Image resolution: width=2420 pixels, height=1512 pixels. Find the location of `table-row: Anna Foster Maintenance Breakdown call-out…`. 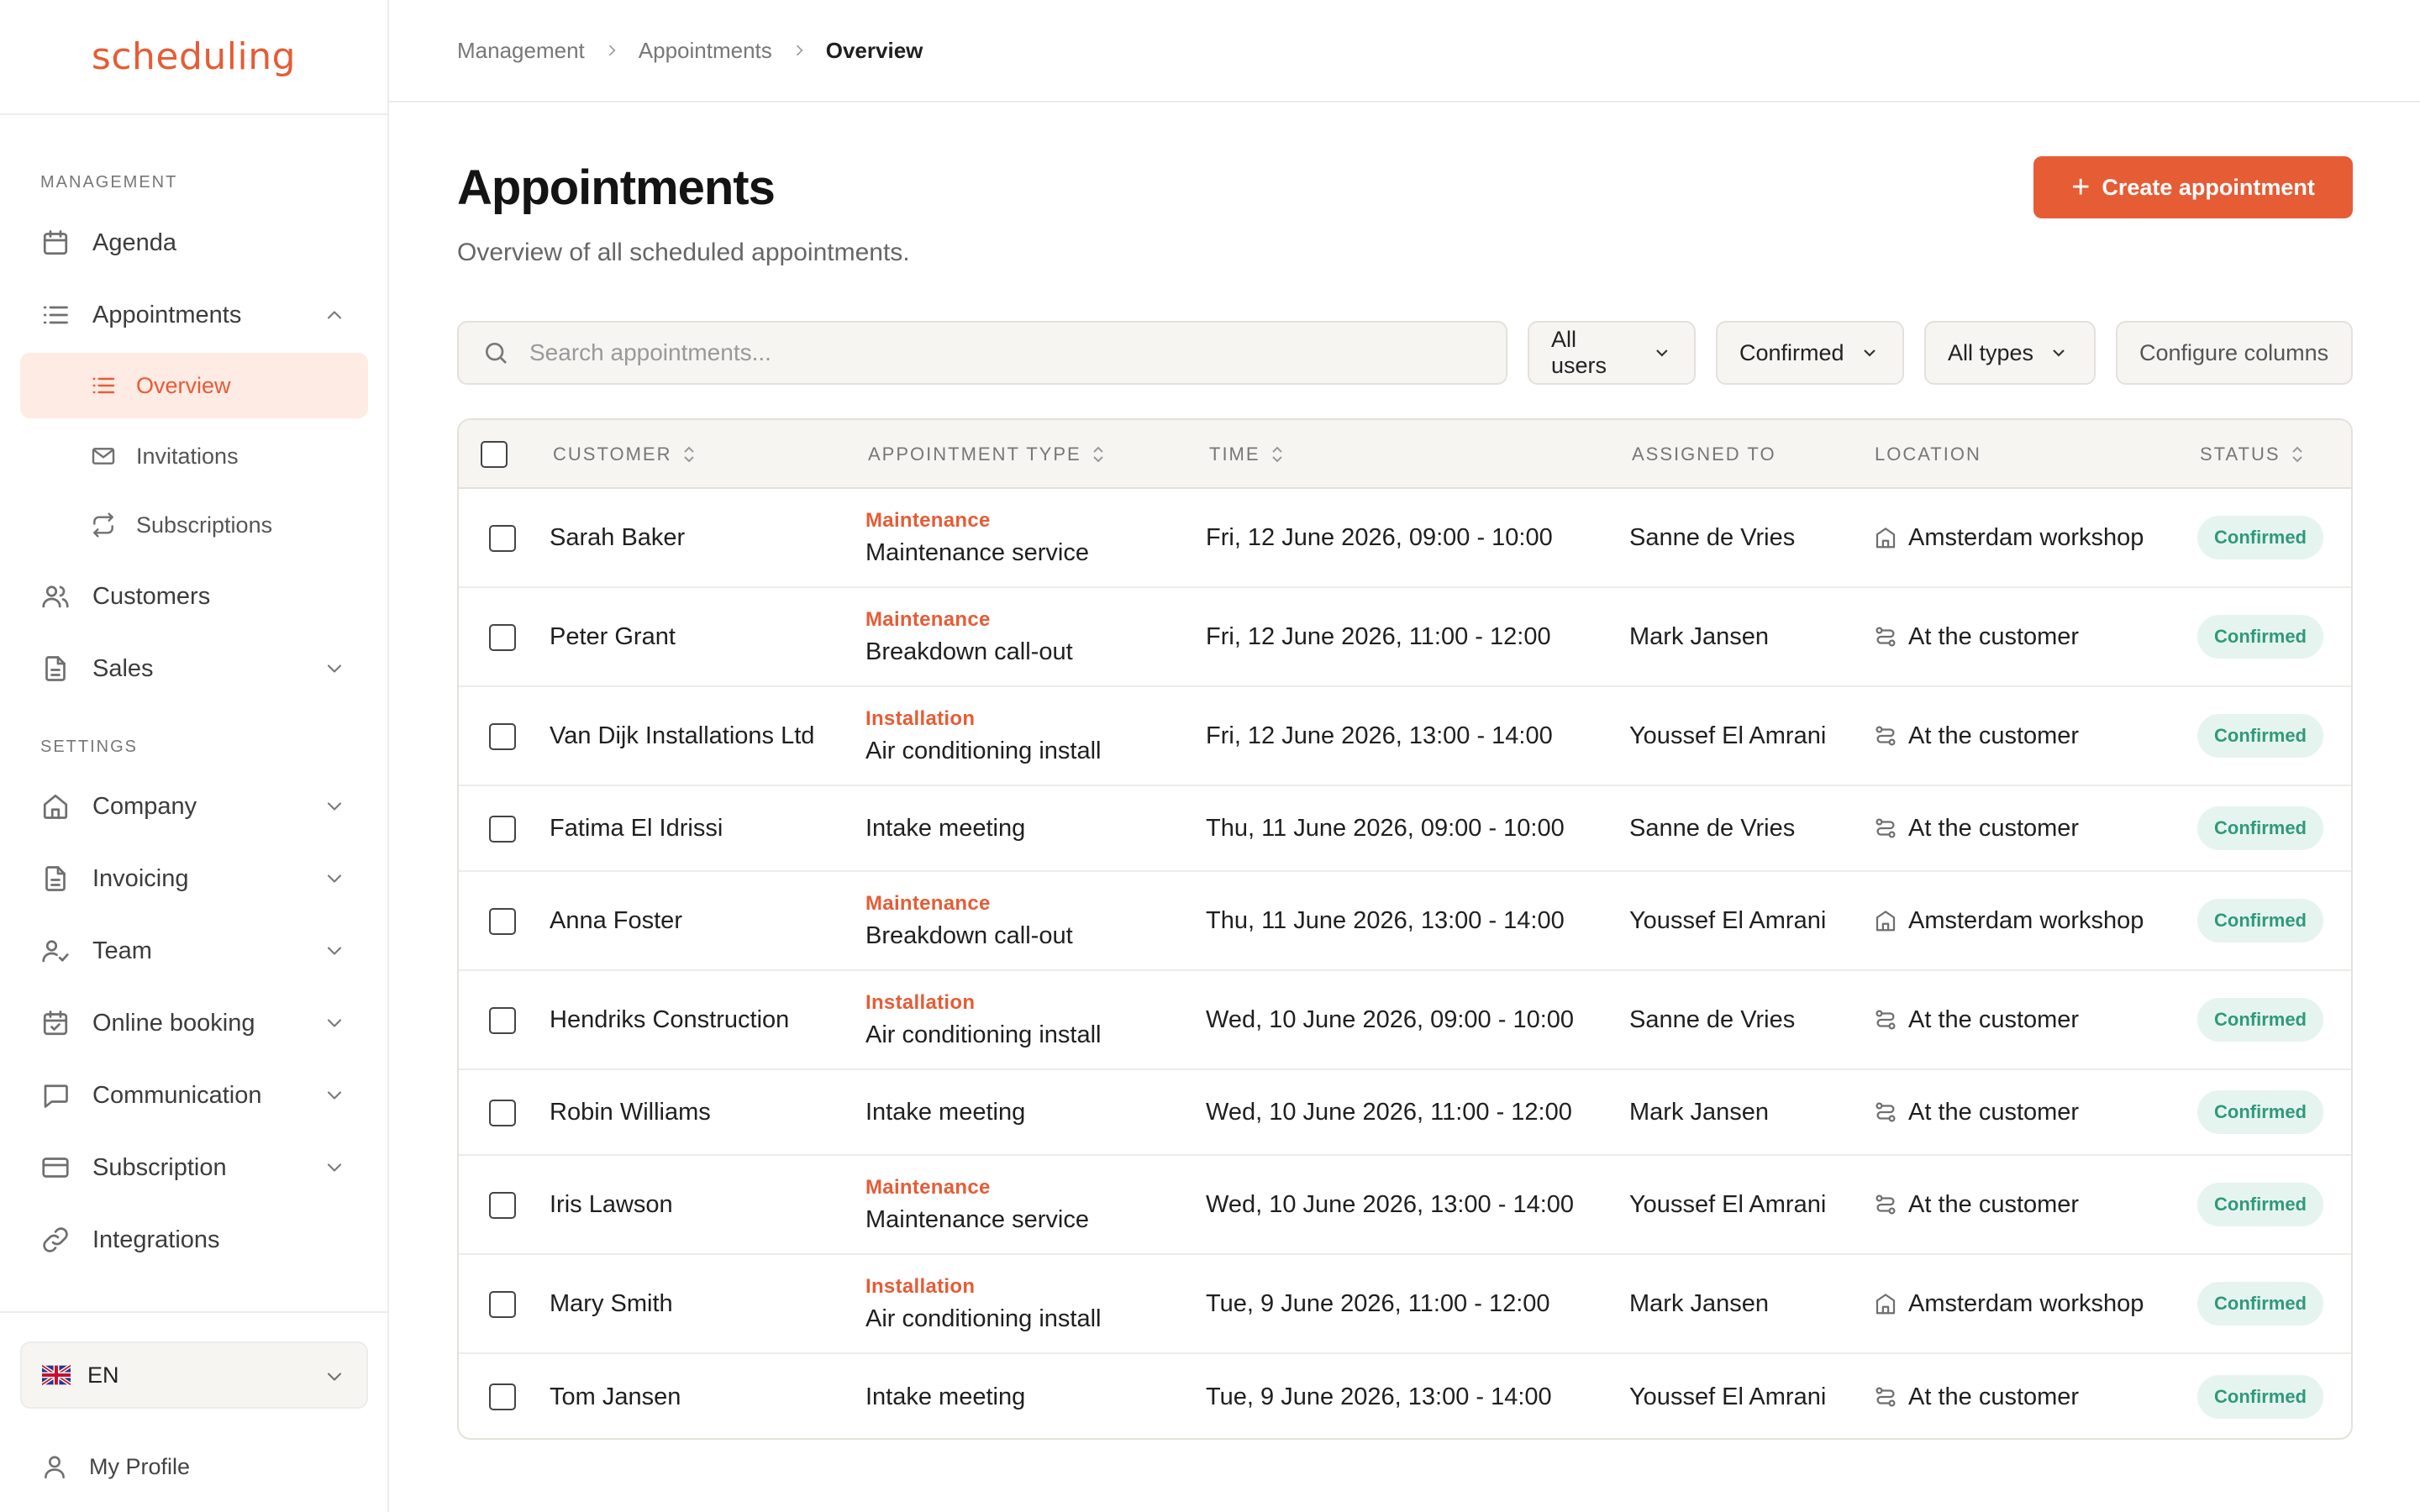

table-row: Anna Foster Maintenance Breakdown call-out… is located at coordinates (1405, 921).